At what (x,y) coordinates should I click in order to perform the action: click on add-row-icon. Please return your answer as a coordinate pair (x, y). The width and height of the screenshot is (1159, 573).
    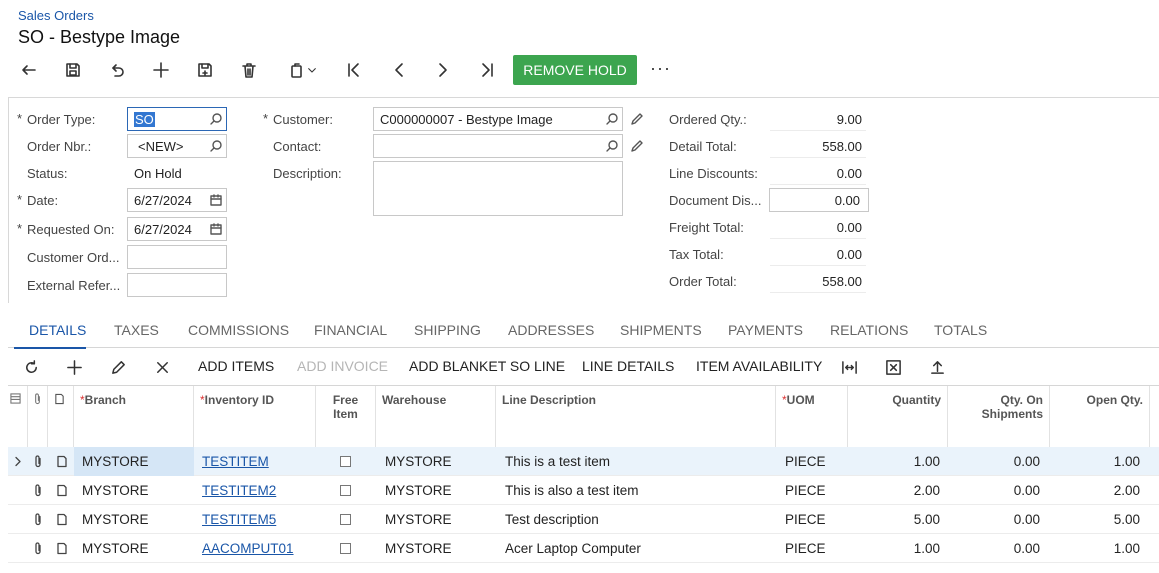
    Looking at the image, I should click on (74, 367).